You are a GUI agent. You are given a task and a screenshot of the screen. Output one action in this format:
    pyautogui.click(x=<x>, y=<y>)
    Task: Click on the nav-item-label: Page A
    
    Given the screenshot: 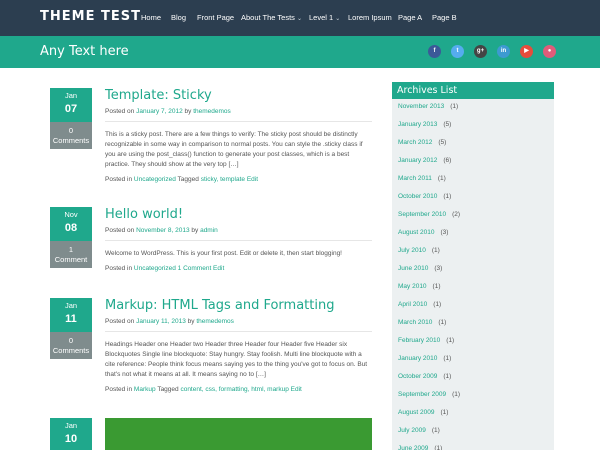 What is the action you would take?
    pyautogui.click(x=410, y=17)
    